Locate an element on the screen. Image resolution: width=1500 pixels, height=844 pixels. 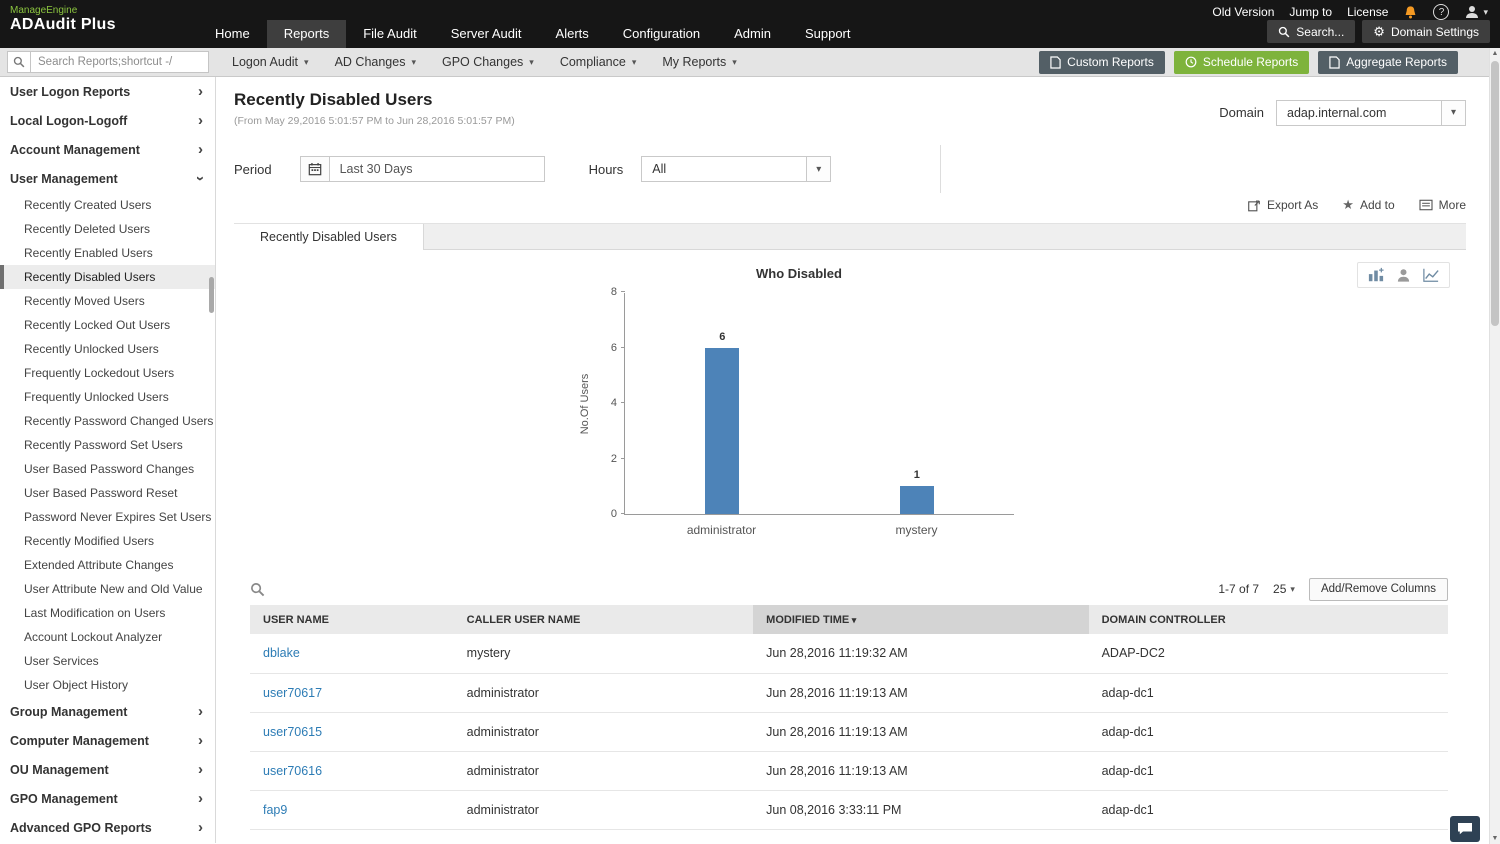
sidebar-item-recently-modified-users: Recently Modified Users is located at coordinates (107, 541).